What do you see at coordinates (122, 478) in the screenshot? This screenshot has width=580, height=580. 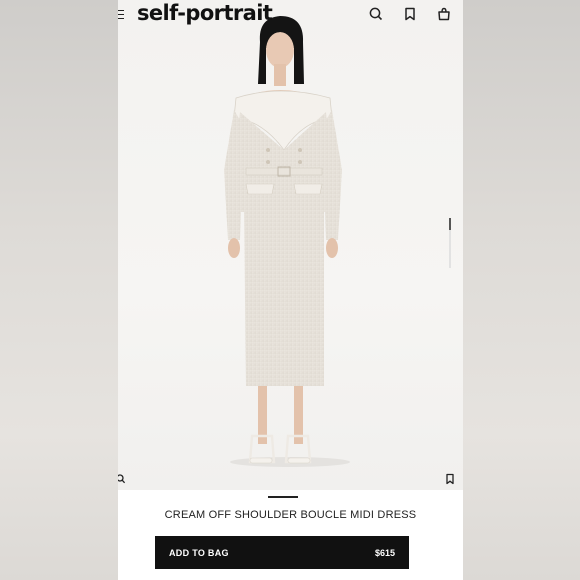 I see `zoom-icon` at bounding box center [122, 478].